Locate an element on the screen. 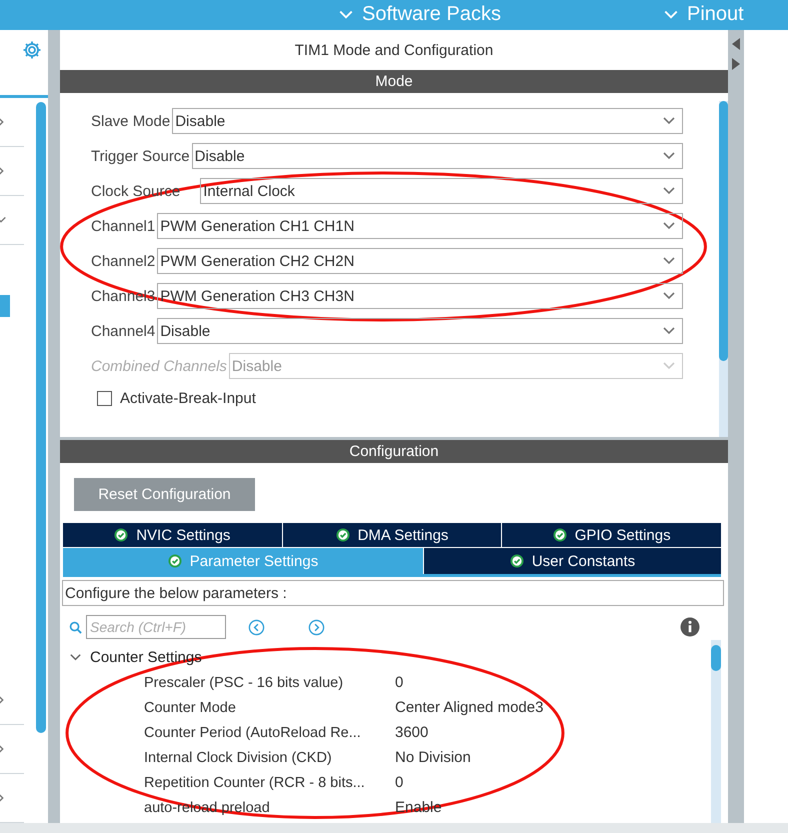 This screenshot has height=833, width=788. parameter-name: Prescaler (PSC - 16 bits value) is located at coordinates (244, 682).